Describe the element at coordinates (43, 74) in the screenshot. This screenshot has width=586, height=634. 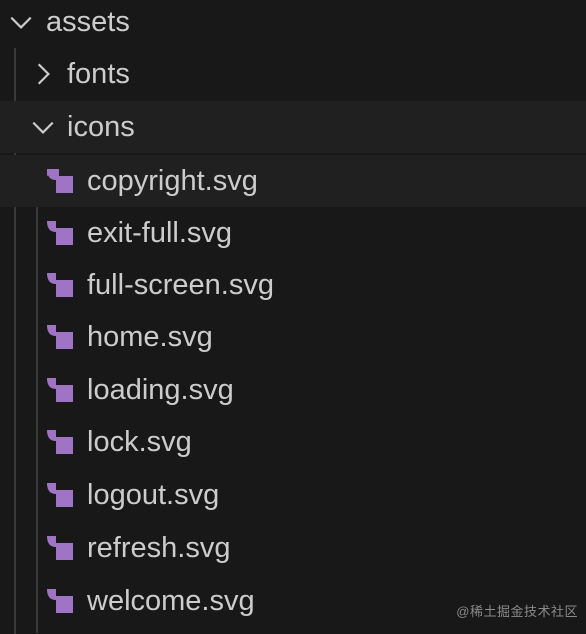
I see `chevron-right-icon` at that location.